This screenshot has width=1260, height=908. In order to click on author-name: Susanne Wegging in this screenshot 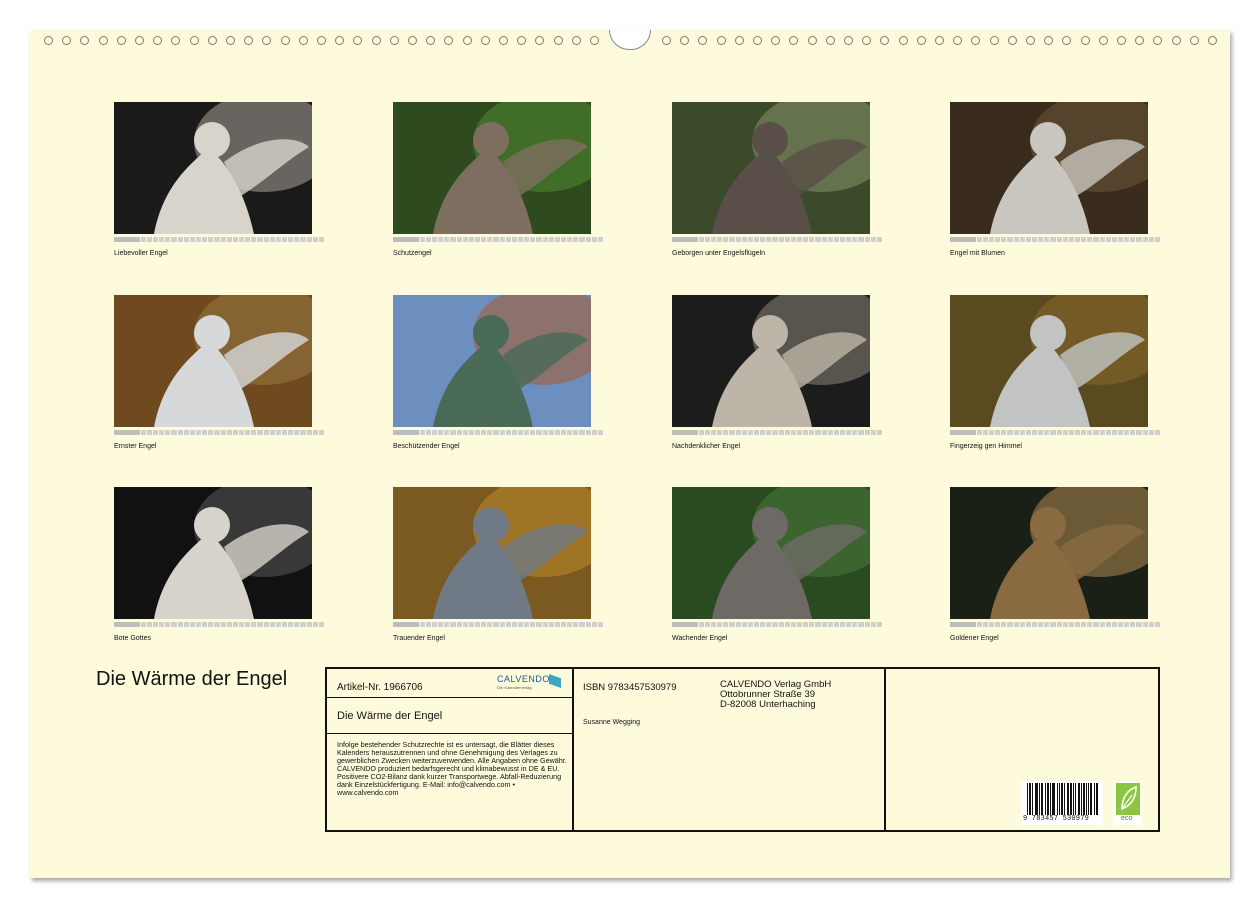, I will do `click(612, 722)`.